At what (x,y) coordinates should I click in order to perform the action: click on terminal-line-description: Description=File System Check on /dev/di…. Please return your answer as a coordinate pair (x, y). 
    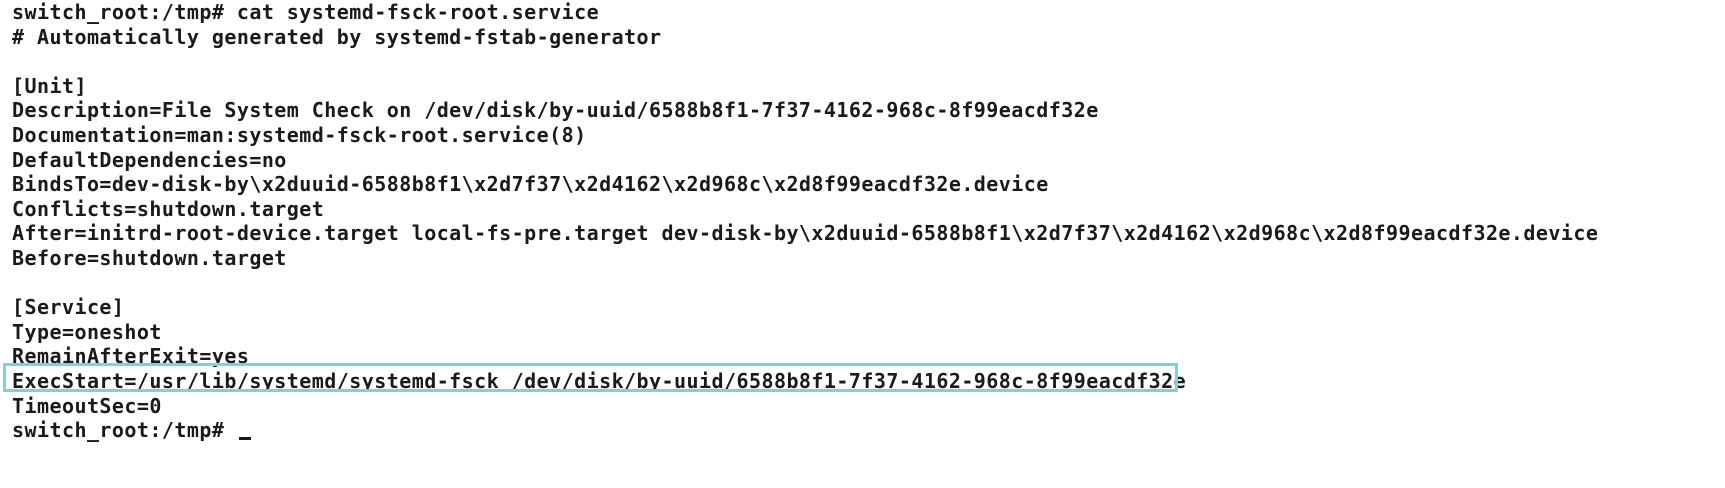
    Looking at the image, I should click on (555, 110).